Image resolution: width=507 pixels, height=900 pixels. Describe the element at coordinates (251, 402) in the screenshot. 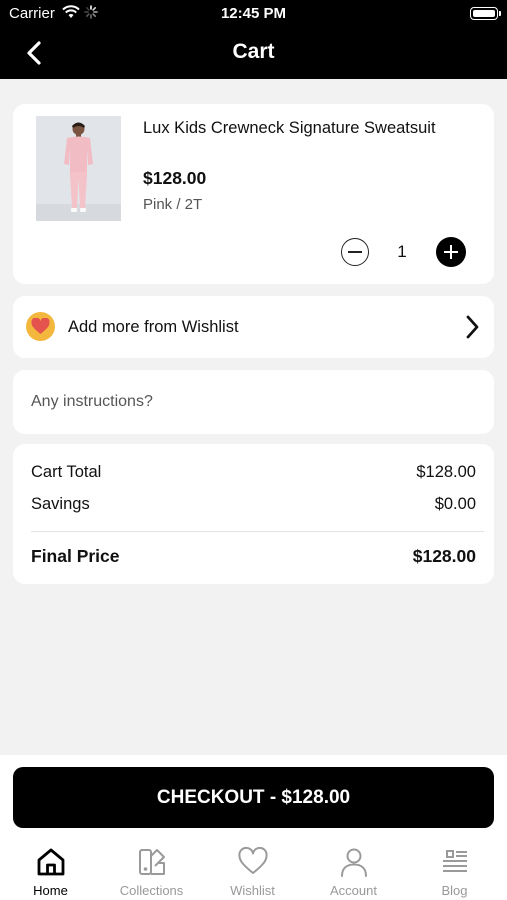

I see `instructions-input` at that location.